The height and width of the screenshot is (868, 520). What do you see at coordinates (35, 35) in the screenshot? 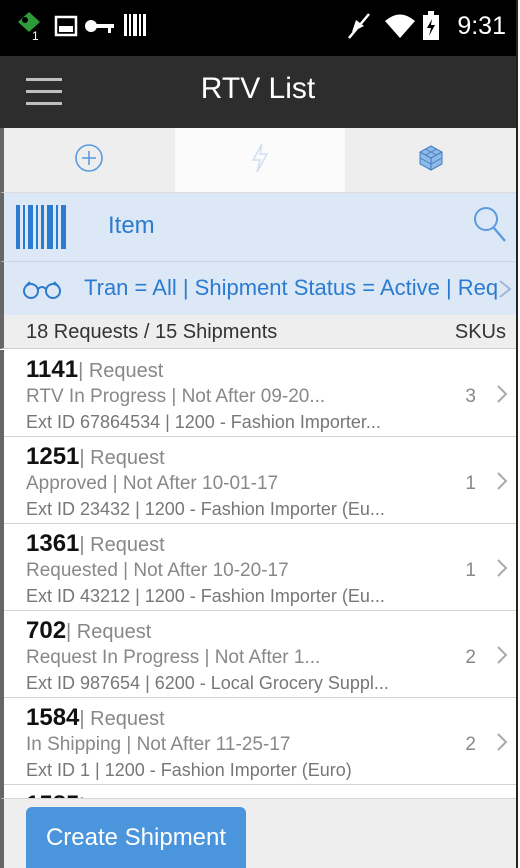
I see `svg-text: 1` at bounding box center [35, 35].